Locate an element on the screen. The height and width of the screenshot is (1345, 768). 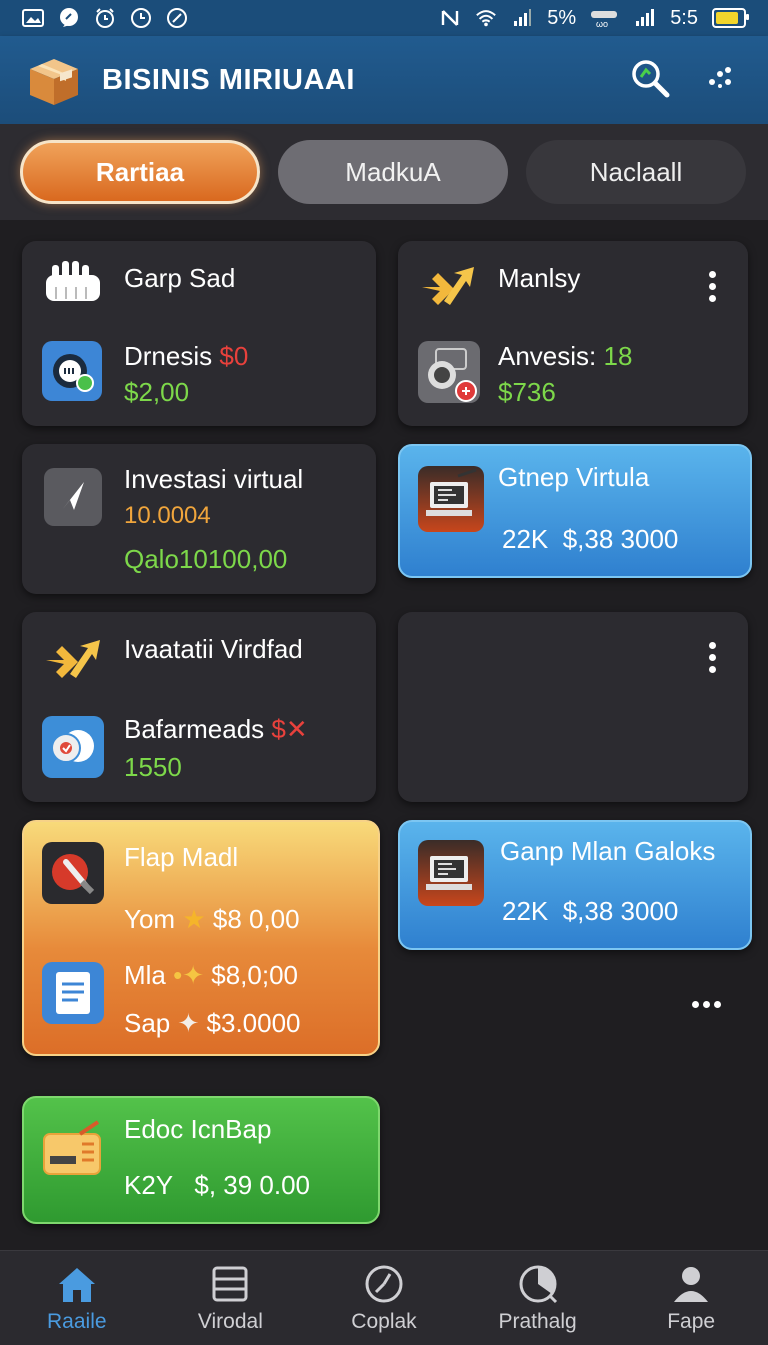
bottom-nav: Raaile Virodal Coplak Prathalg Fape is located at coordinates (384, 1297).